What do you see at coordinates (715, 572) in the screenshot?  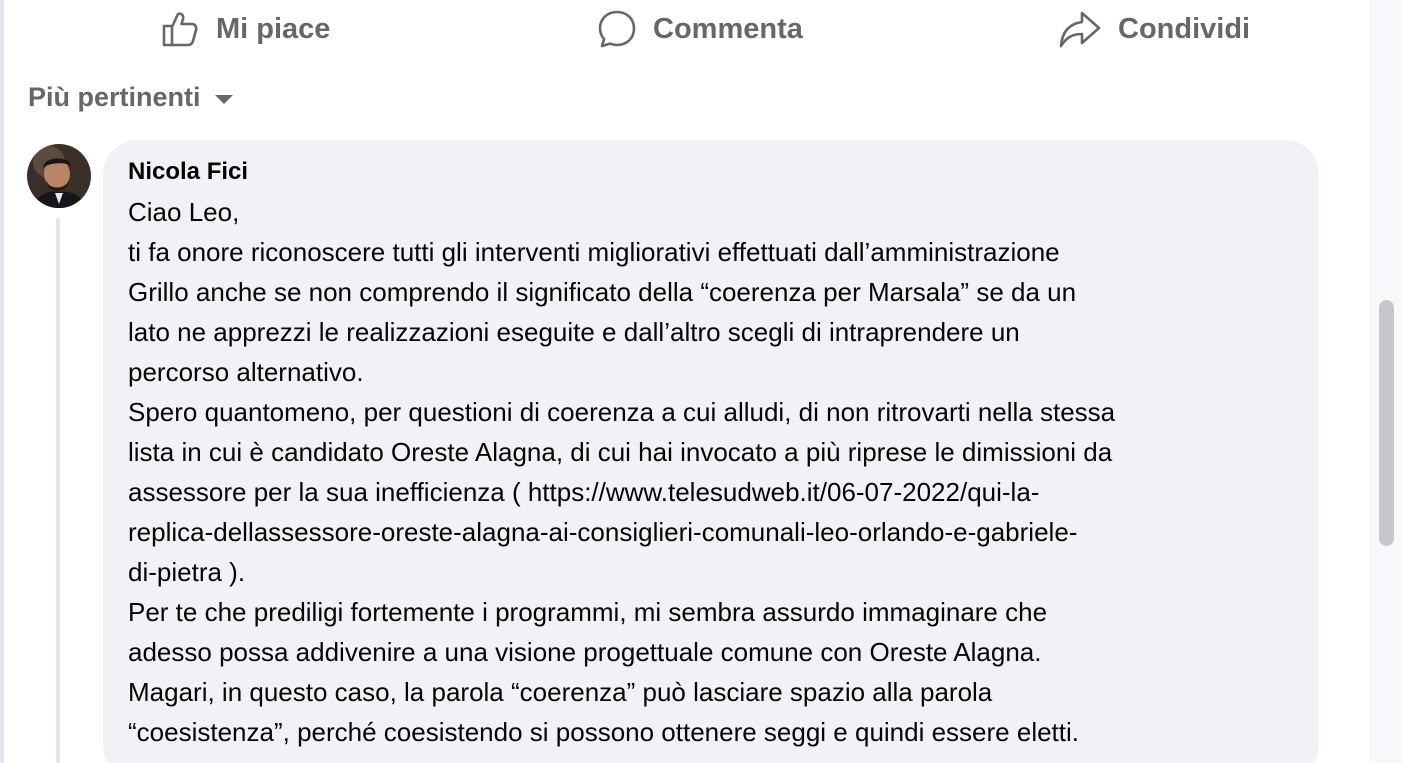 I see `comment-link-line: di-pietra ).` at bounding box center [715, 572].